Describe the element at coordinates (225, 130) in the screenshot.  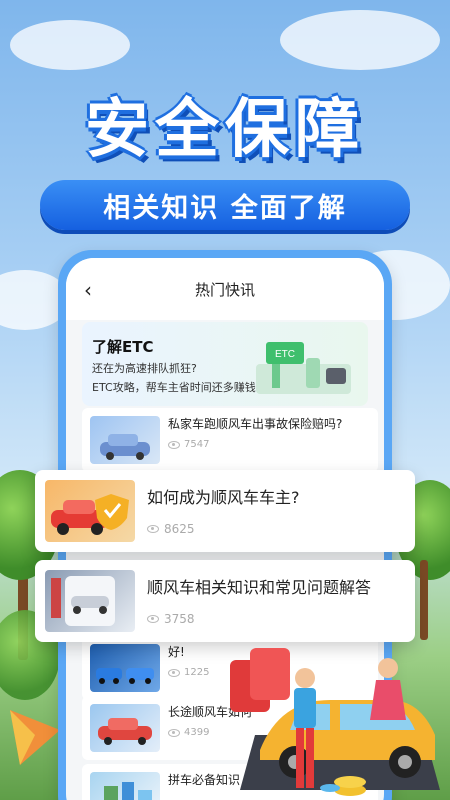
I see `hero-title: 安全保障` at that location.